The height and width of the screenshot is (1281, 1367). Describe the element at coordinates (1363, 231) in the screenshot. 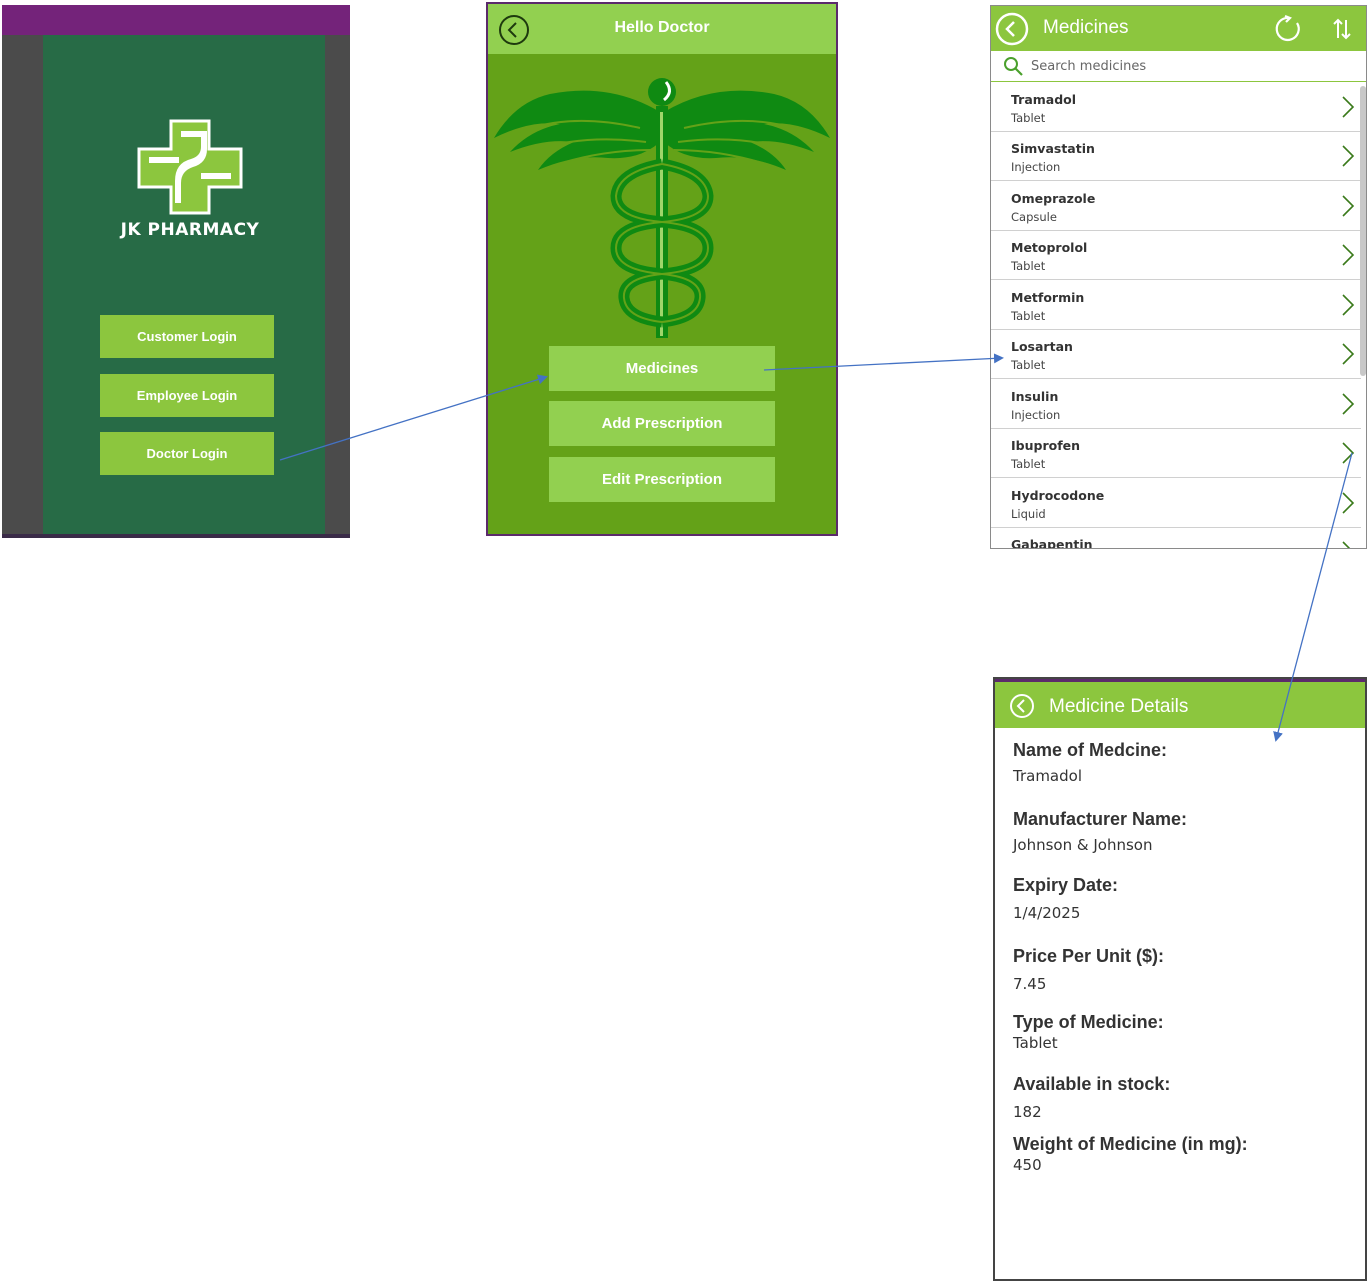

I see `list-scrollbar` at that location.